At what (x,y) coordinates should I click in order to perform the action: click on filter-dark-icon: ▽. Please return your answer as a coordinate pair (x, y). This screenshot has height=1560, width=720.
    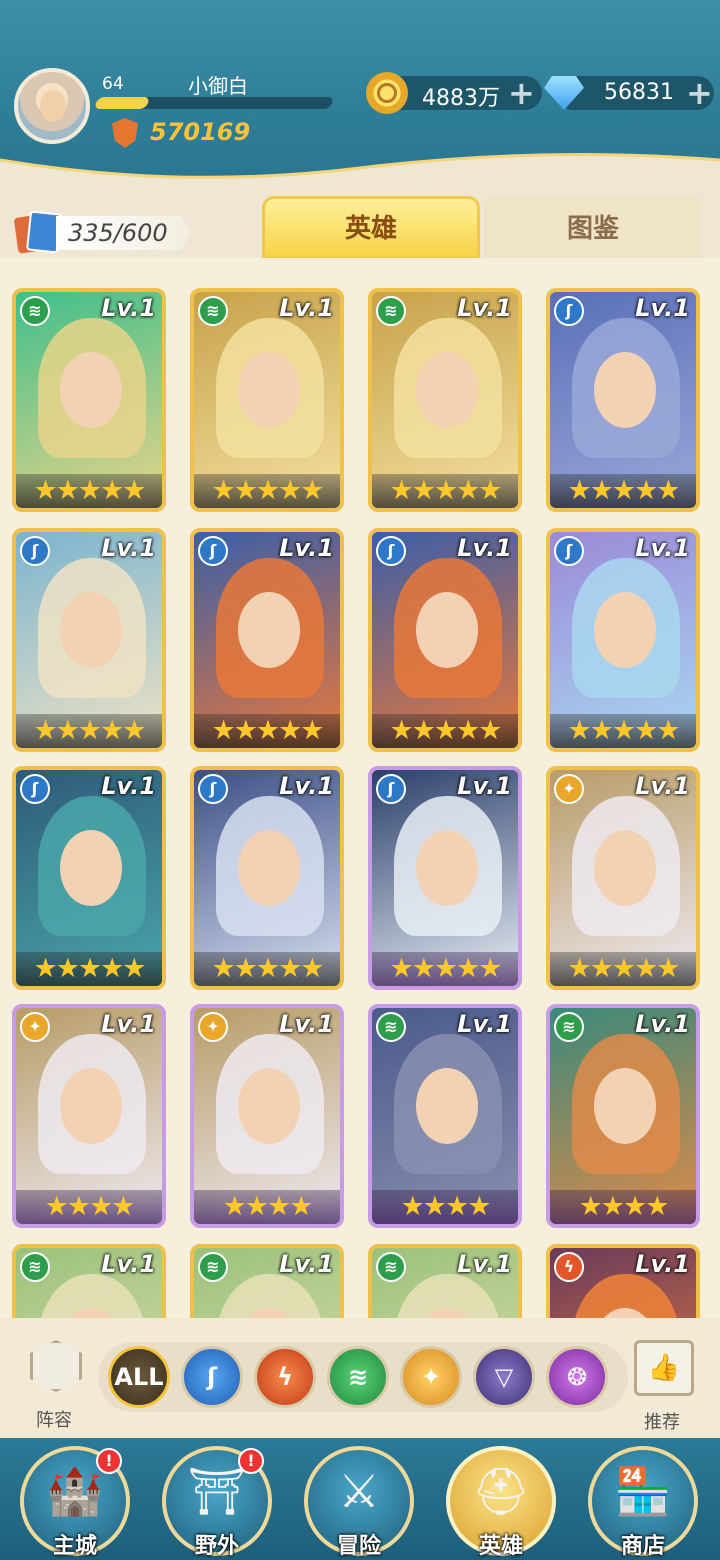
    Looking at the image, I should click on (504, 1377).